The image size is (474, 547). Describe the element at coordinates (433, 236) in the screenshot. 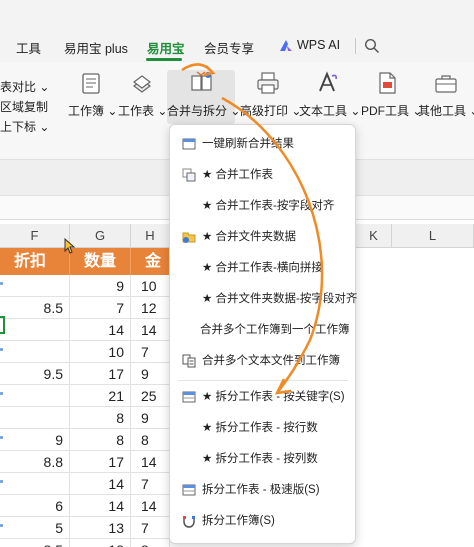

I see `column-header-l: L` at that location.